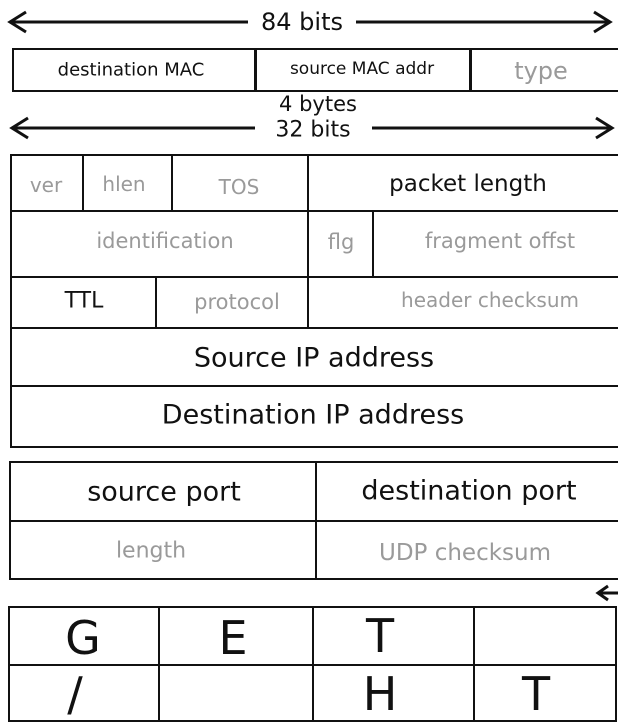  What do you see at coordinates (75, 694) in the screenshot?
I see `payload-byte: /` at bounding box center [75, 694].